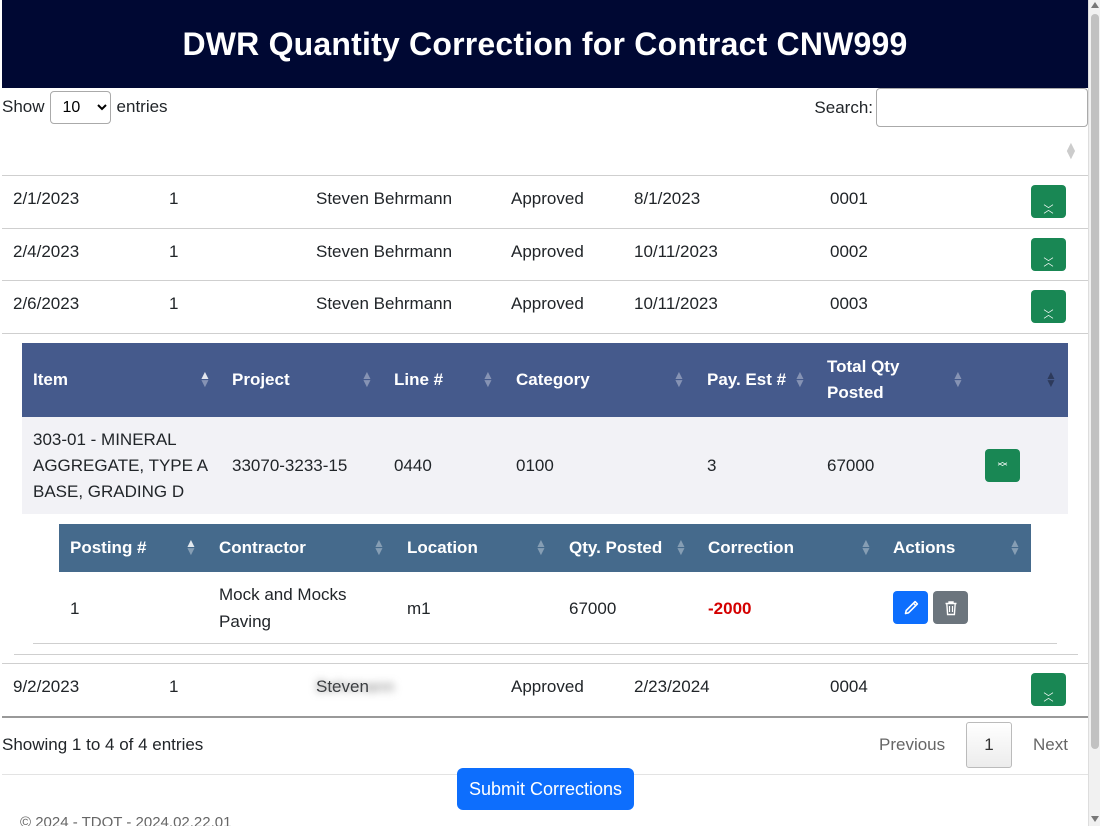  Describe the element at coordinates (262, 548) in the screenshot. I see `col-header-contractor: Contractor` at that location.